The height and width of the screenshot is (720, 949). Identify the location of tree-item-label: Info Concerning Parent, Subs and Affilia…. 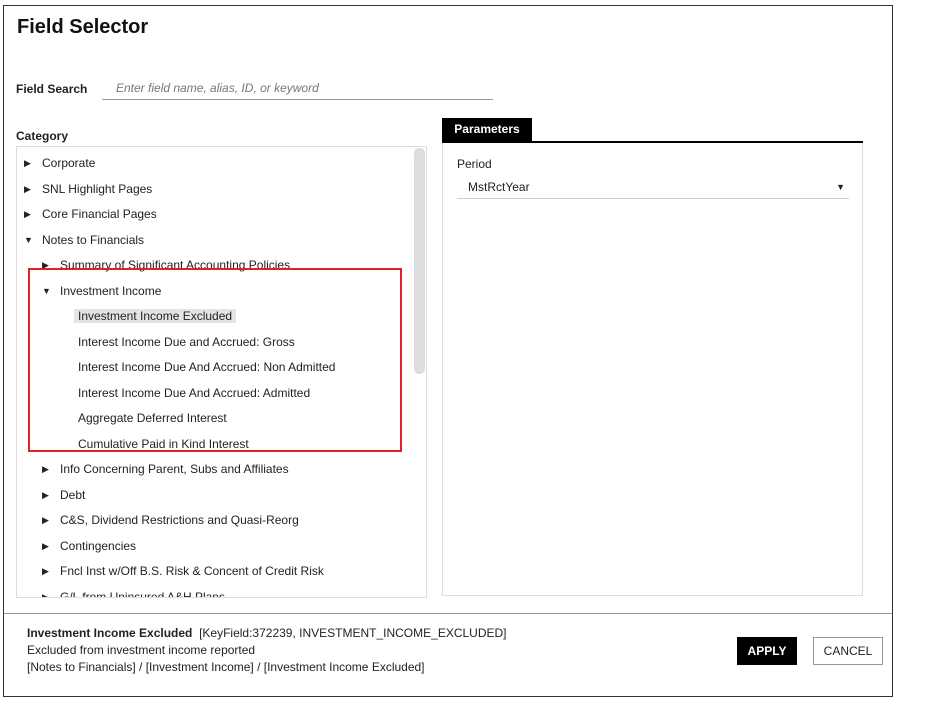
(174, 469).